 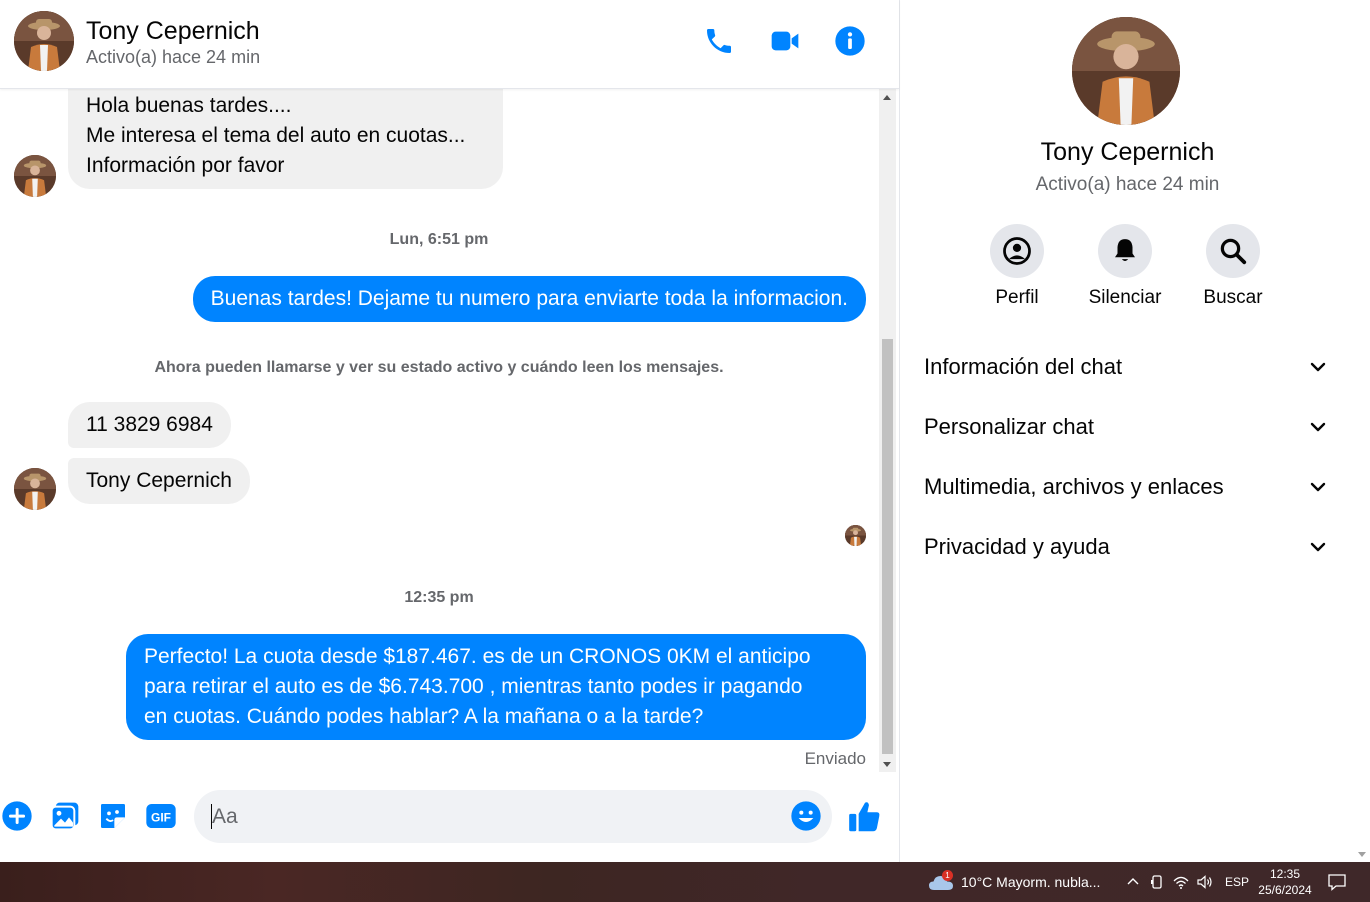 What do you see at coordinates (1126, 367) in the screenshot?
I see `section-chat-info: Información del chat` at bounding box center [1126, 367].